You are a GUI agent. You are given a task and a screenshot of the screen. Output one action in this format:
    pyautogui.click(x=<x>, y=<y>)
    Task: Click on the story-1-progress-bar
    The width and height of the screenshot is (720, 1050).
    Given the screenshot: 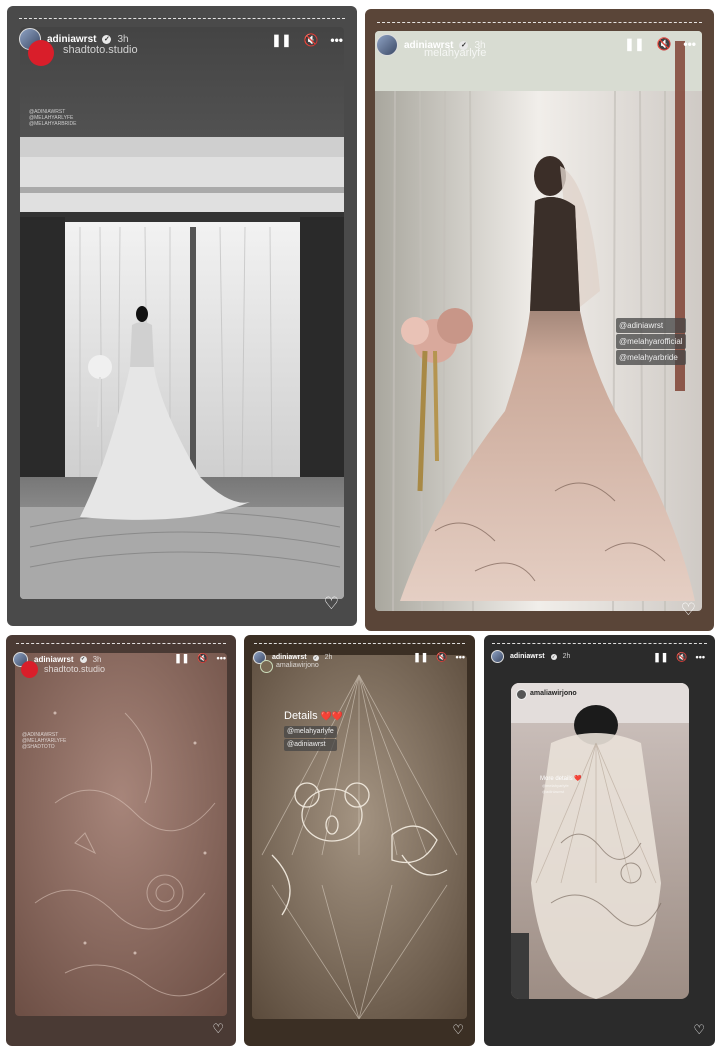 What is the action you would take?
    pyautogui.click(x=182, y=19)
    